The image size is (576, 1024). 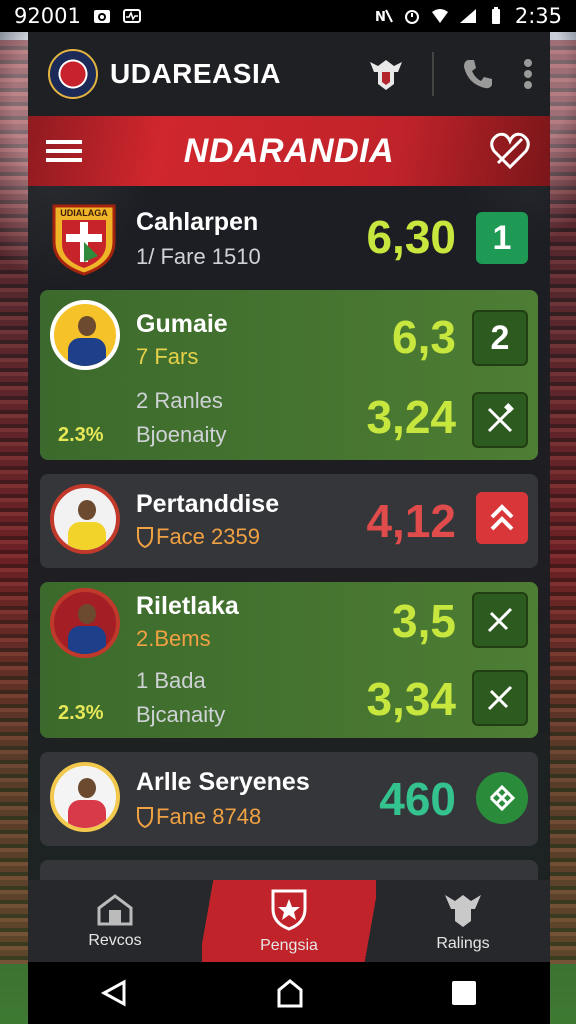 What do you see at coordinates (115, 910) in the screenshot?
I see `stadium-icon` at bounding box center [115, 910].